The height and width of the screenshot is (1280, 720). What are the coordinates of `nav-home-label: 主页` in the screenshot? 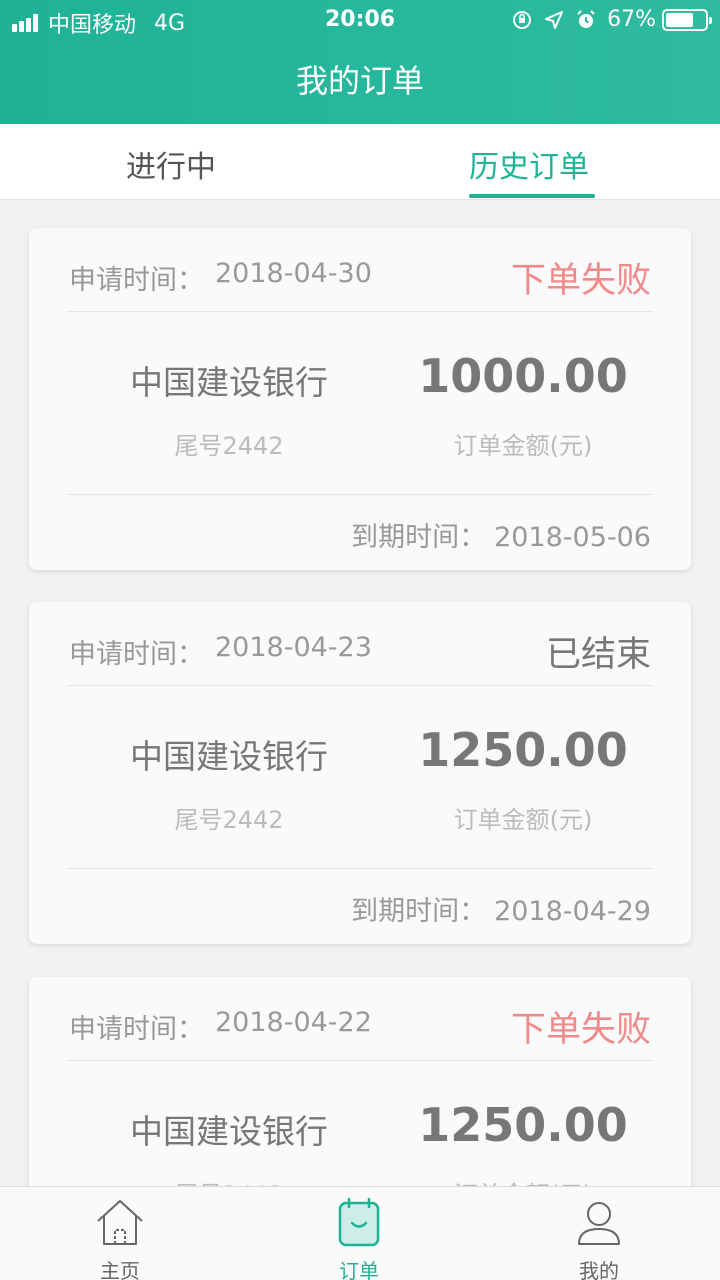 It's located at (120, 1269).